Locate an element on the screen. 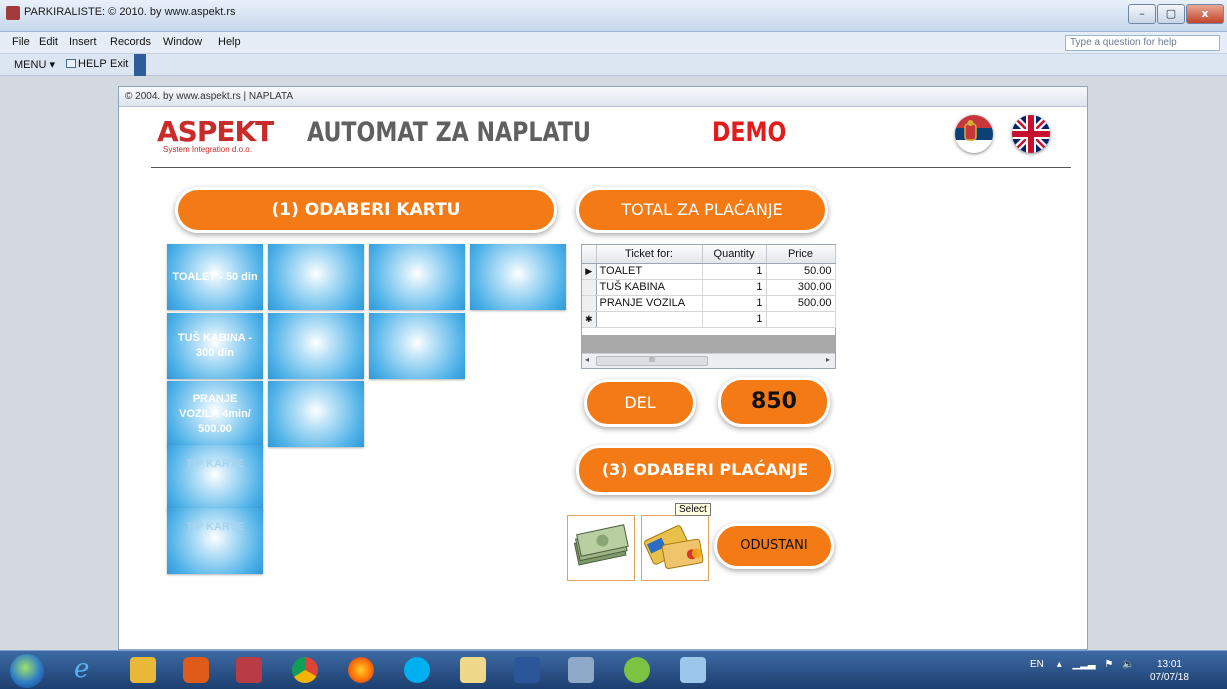 This screenshot has width=1227, height=689. choose-ticket-button: (1) ODABERI KARTU is located at coordinates (366, 210).